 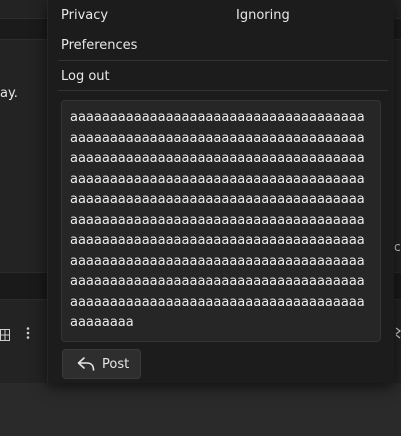 I want to click on menu-item-log-out: Log out, so click(x=85, y=76).